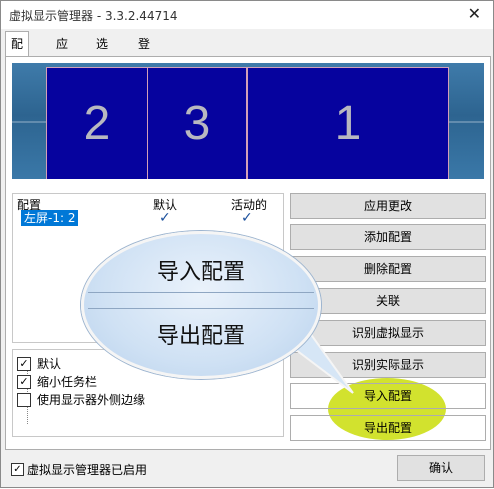 This screenshot has height=489, width=494. What do you see at coordinates (441, 468) in the screenshot?
I see `ok-button: 确认` at bounding box center [441, 468].